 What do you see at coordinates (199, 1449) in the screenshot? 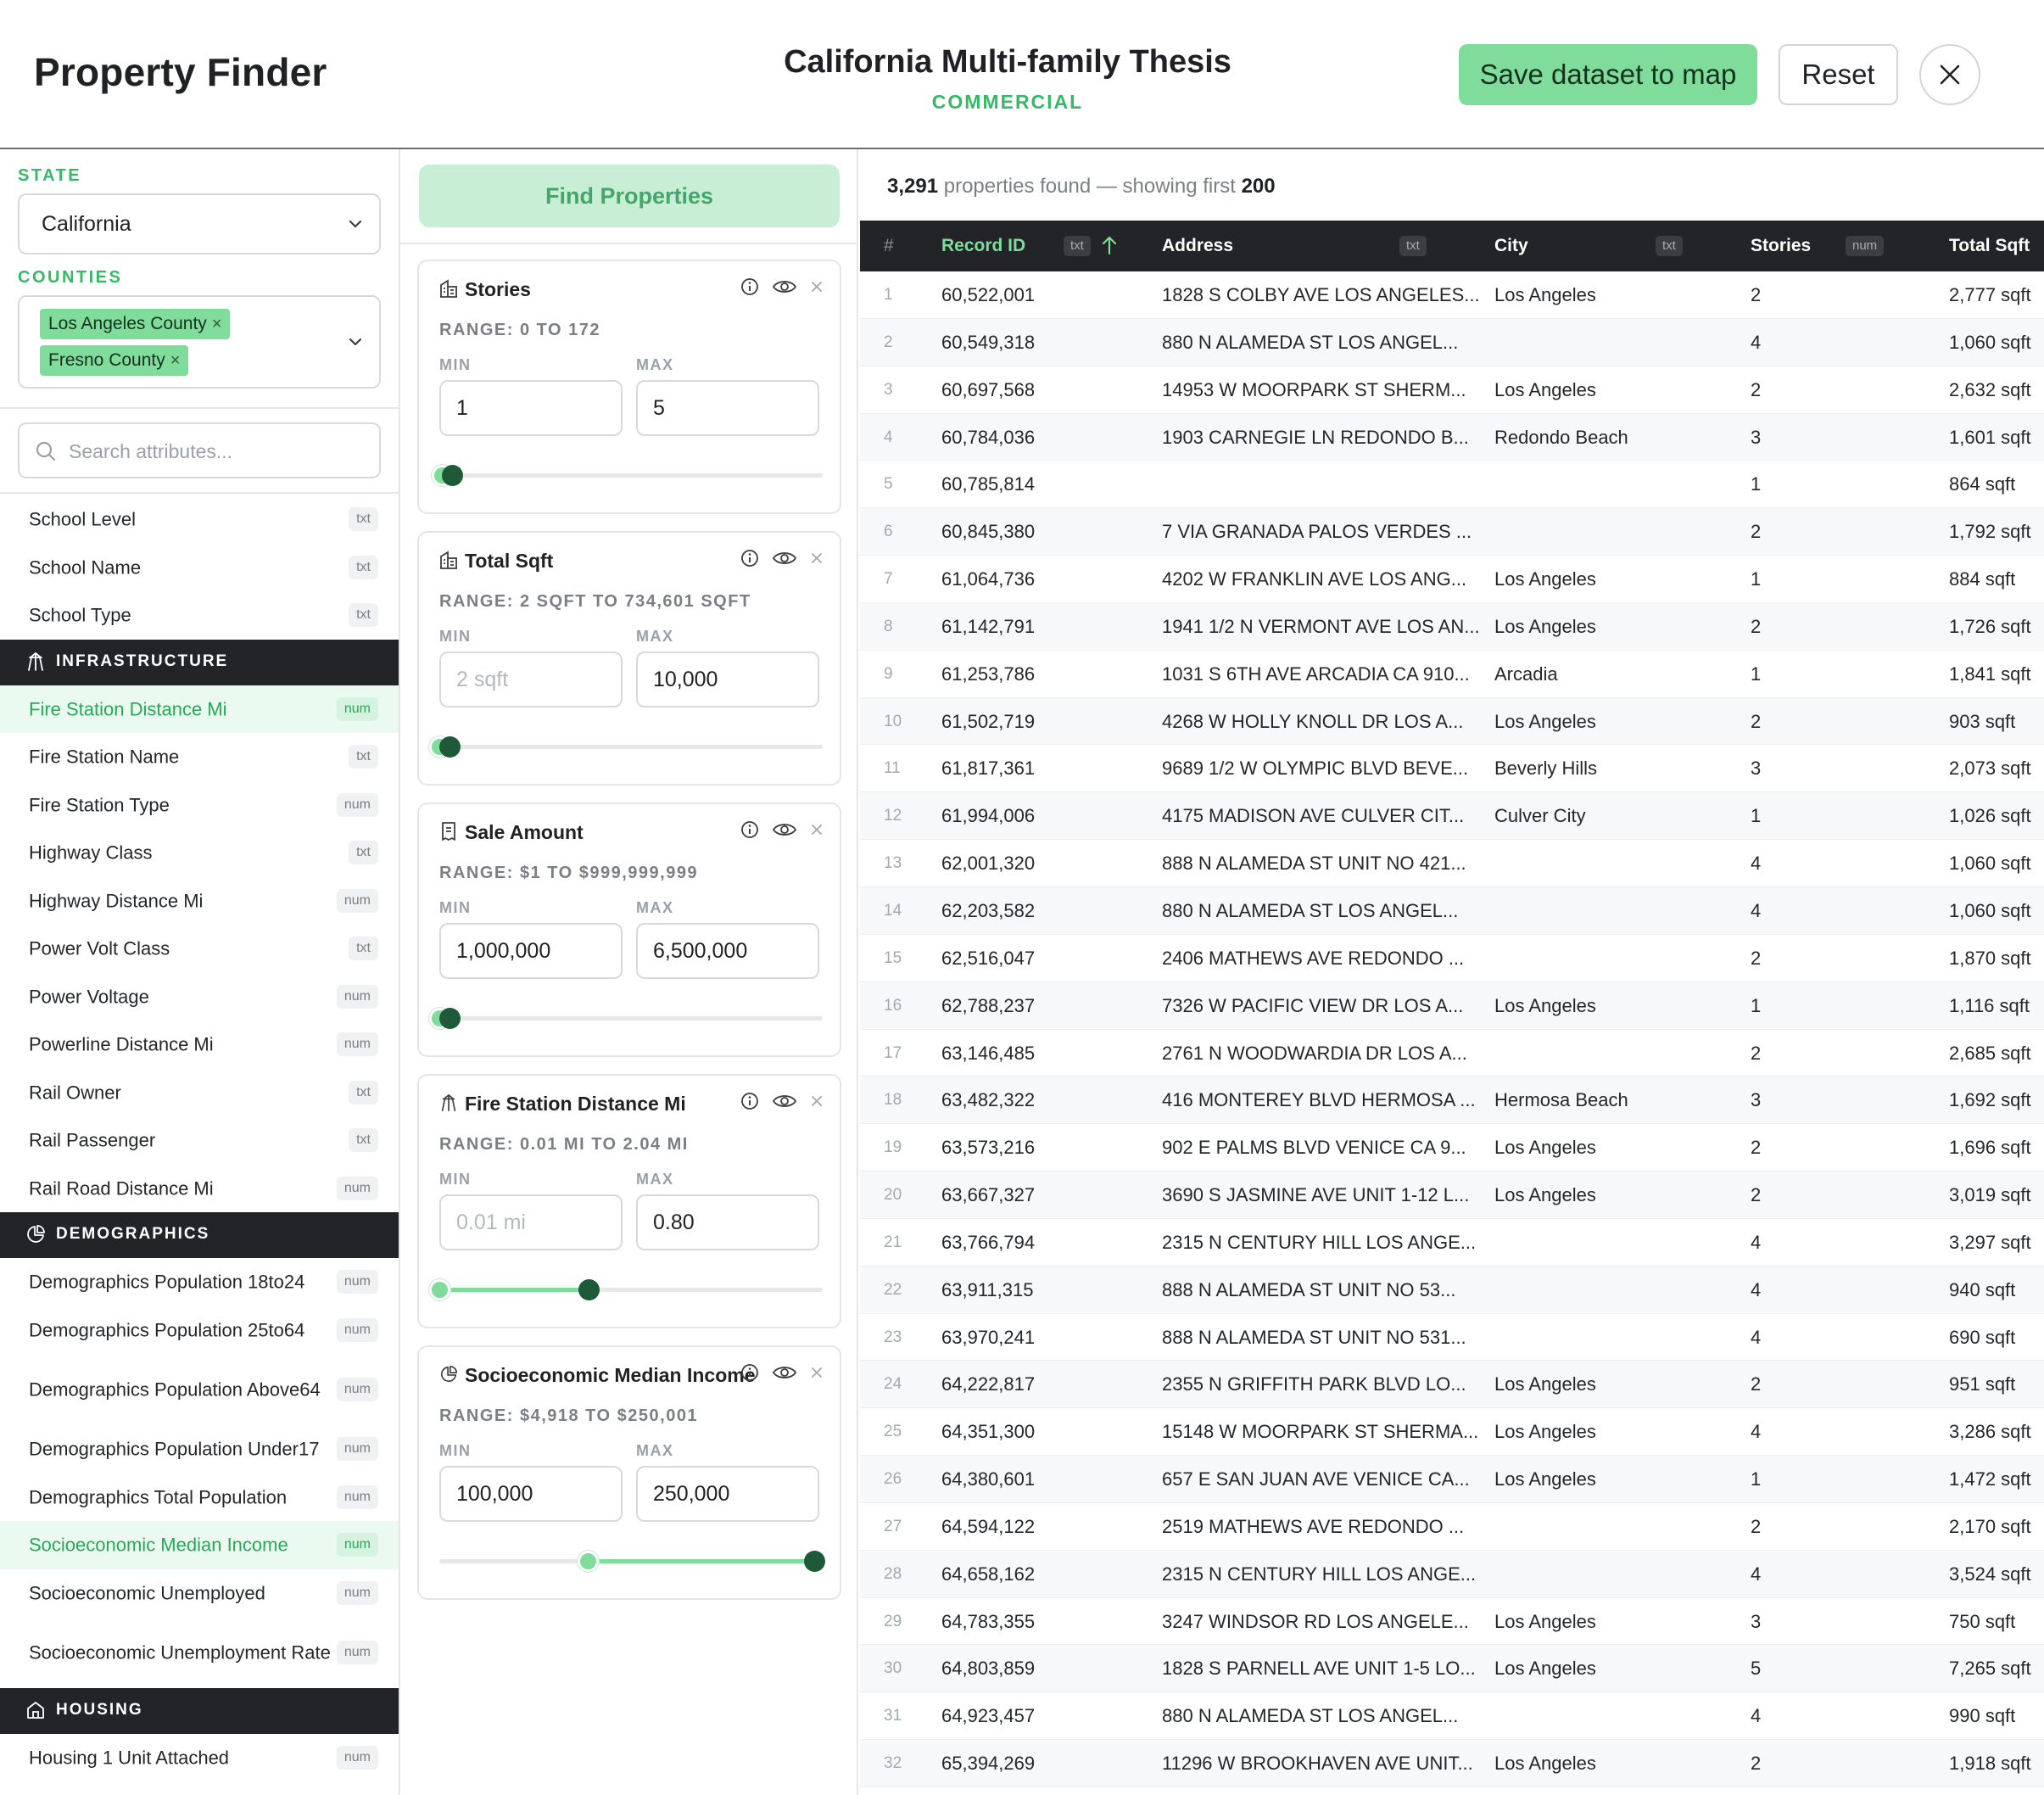
I see `attribute-item: Demographics Population Under17 num` at bounding box center [199, 1449].